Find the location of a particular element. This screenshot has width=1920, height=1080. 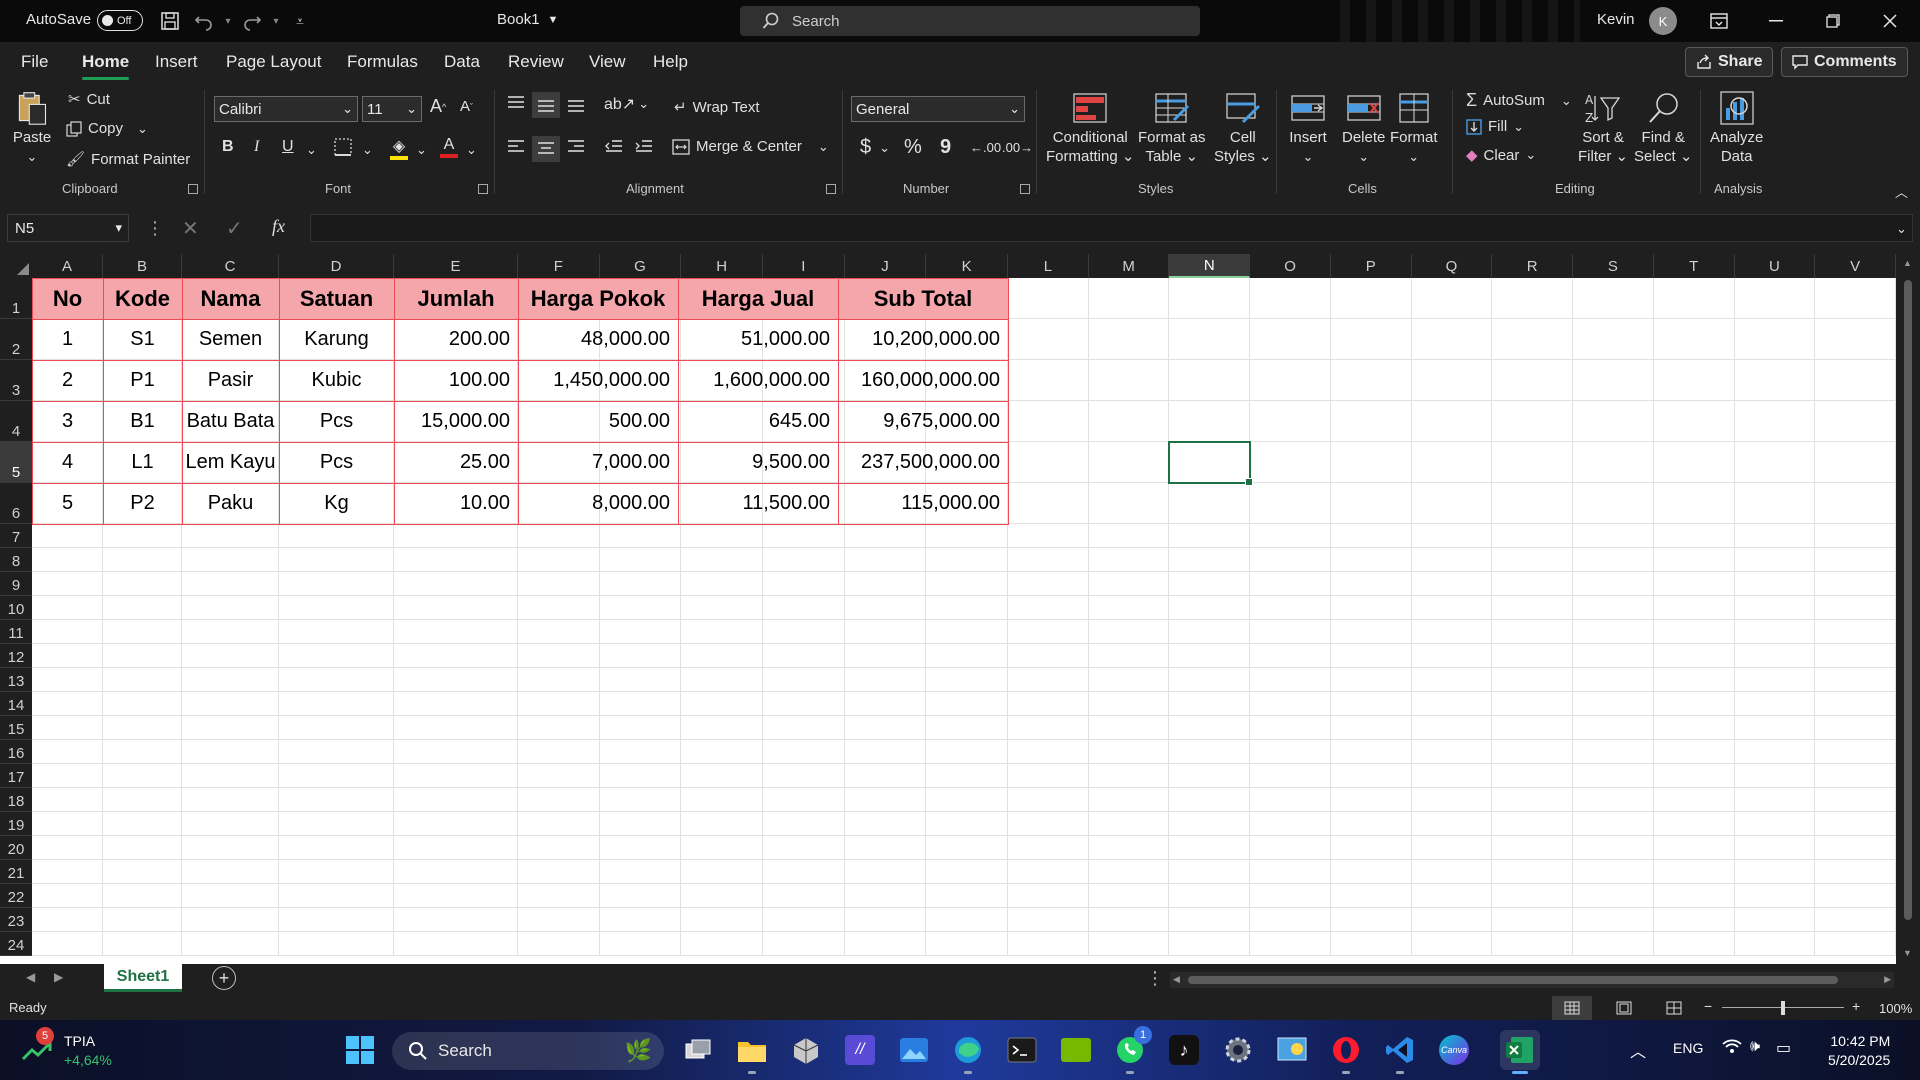

column-header-l: L is located at coordinates (1048, 266).